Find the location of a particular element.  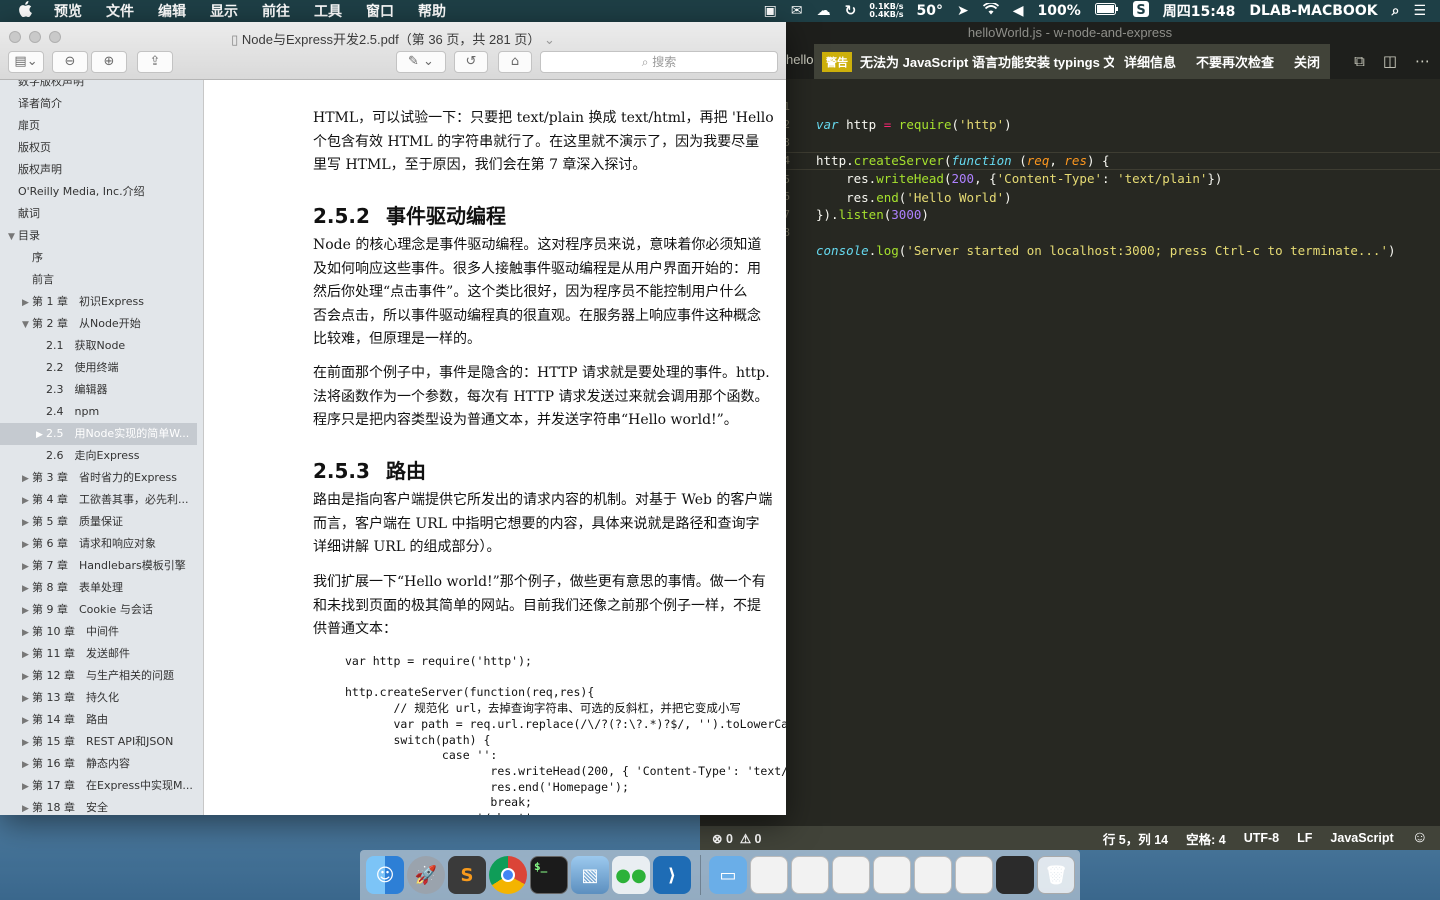

menu-help: 帮助 is located at coordinates (432, 11).